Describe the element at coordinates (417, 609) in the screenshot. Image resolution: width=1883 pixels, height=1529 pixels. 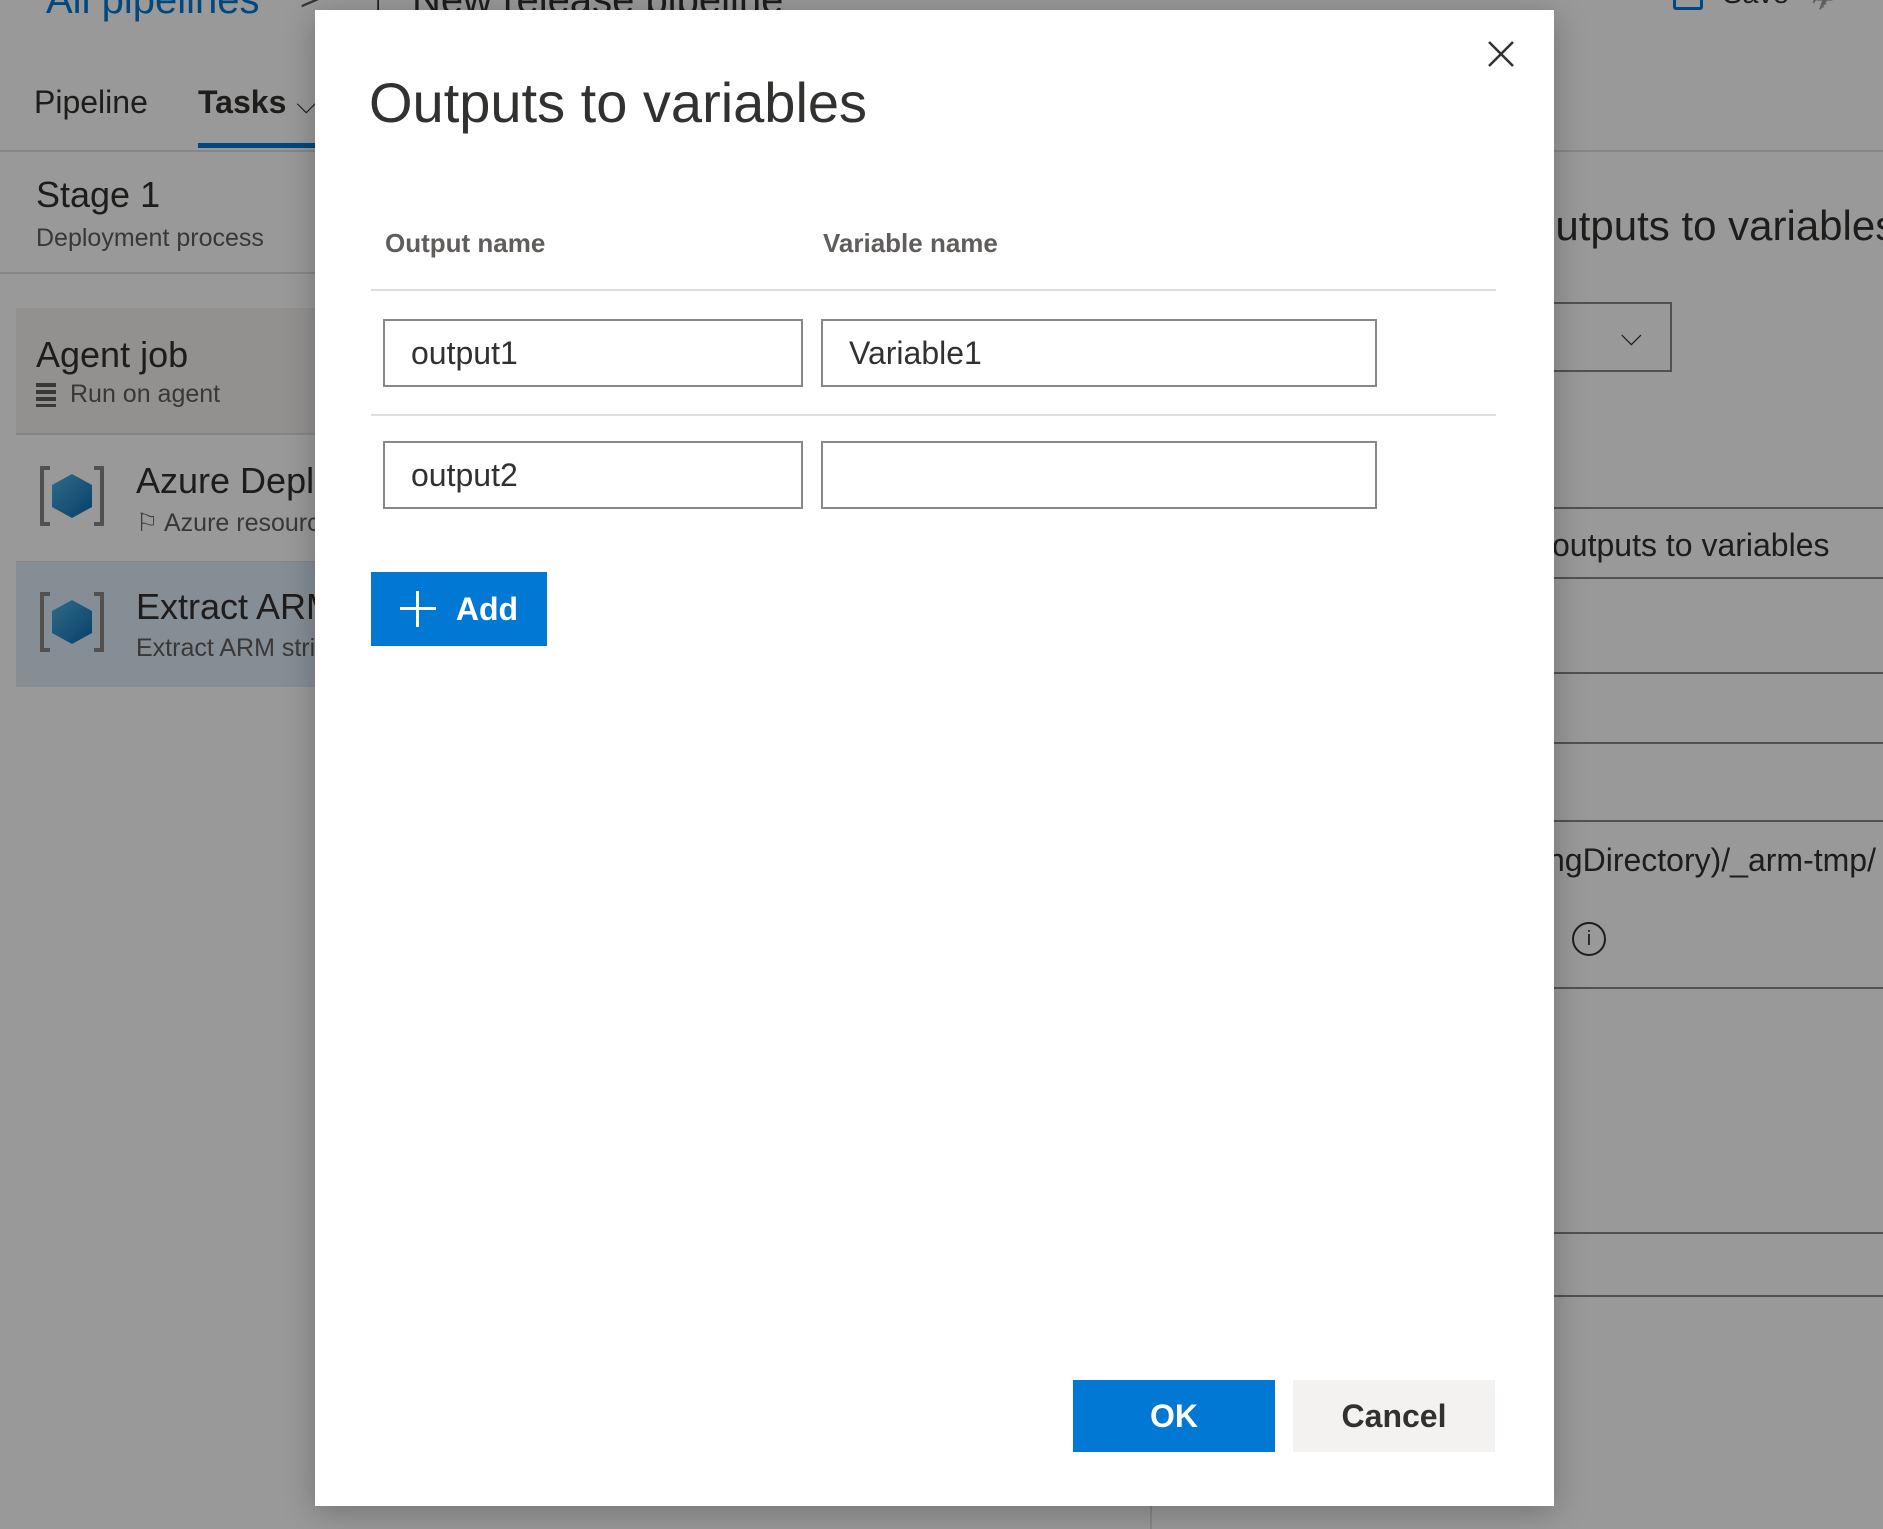
I see `plus-icon` at that location.